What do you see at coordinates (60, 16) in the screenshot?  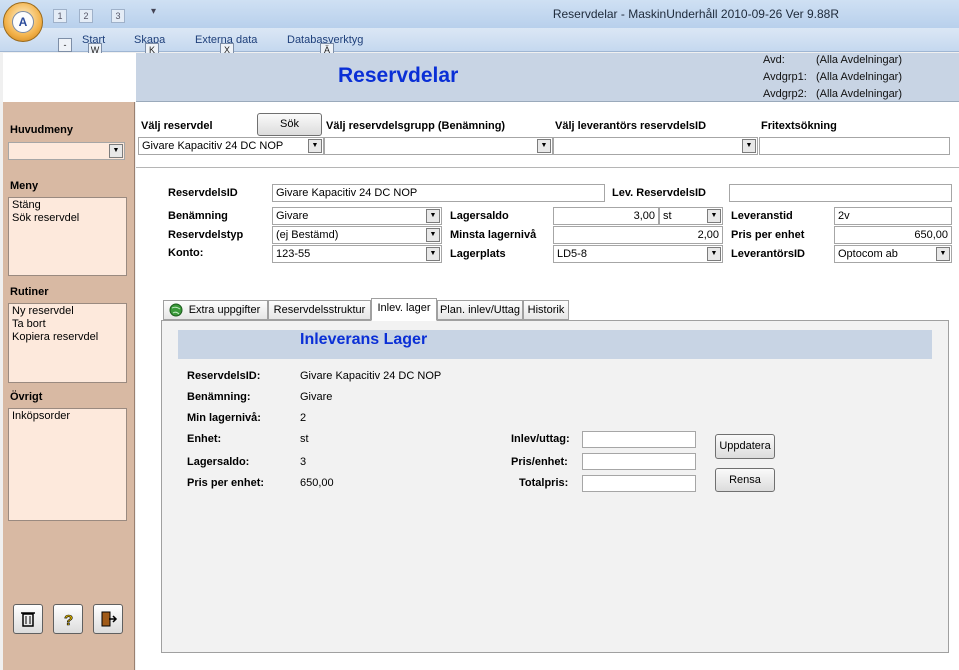 I see `qa-save-icon: 1` at bounding box center [60, 16].